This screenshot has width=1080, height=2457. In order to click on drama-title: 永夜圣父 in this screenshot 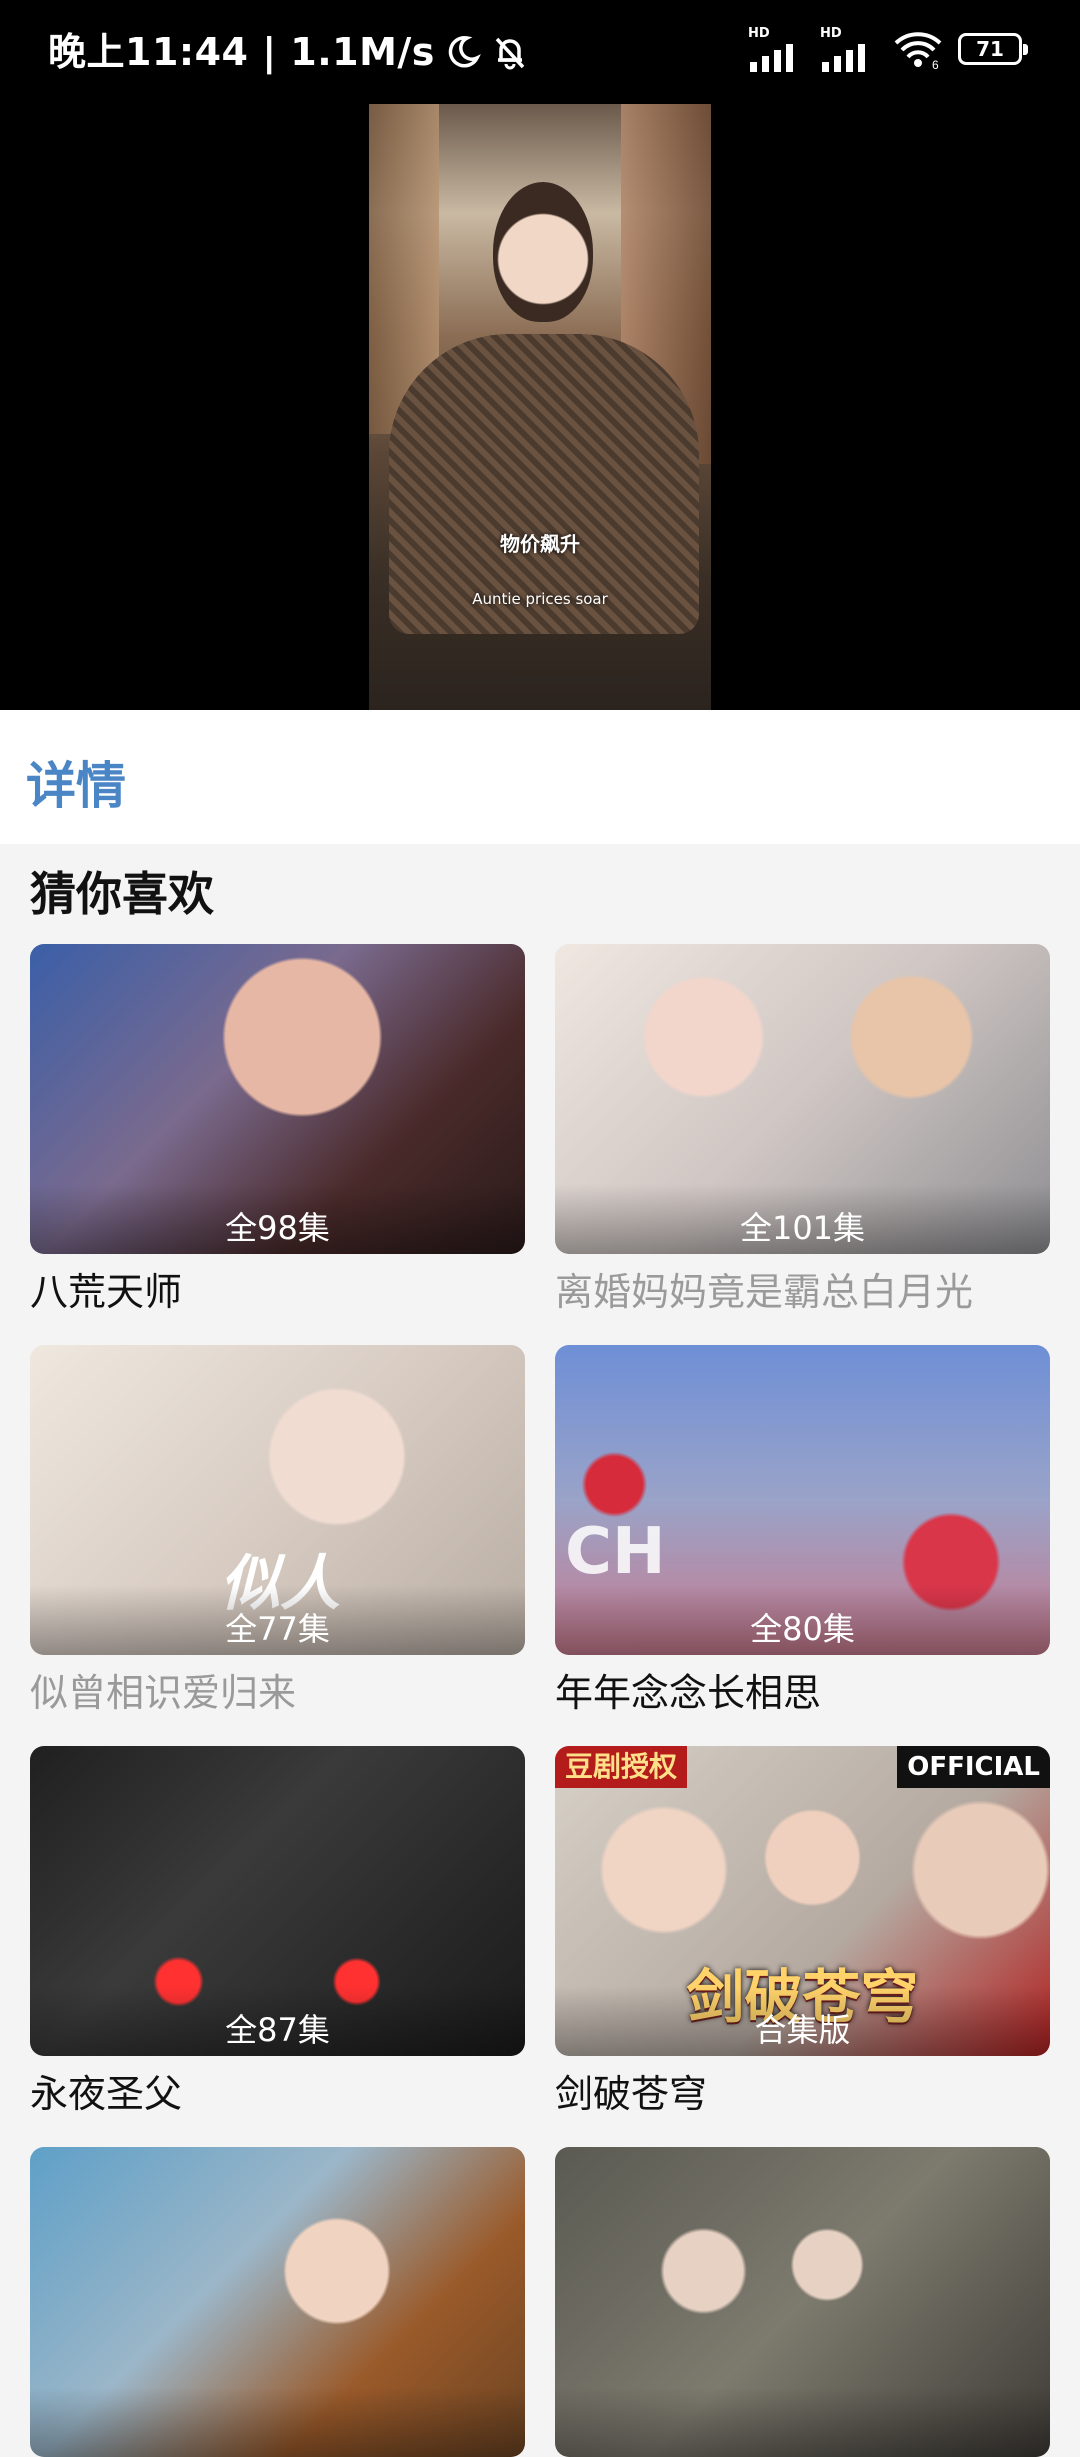, I will do `click(277, 2094)`.